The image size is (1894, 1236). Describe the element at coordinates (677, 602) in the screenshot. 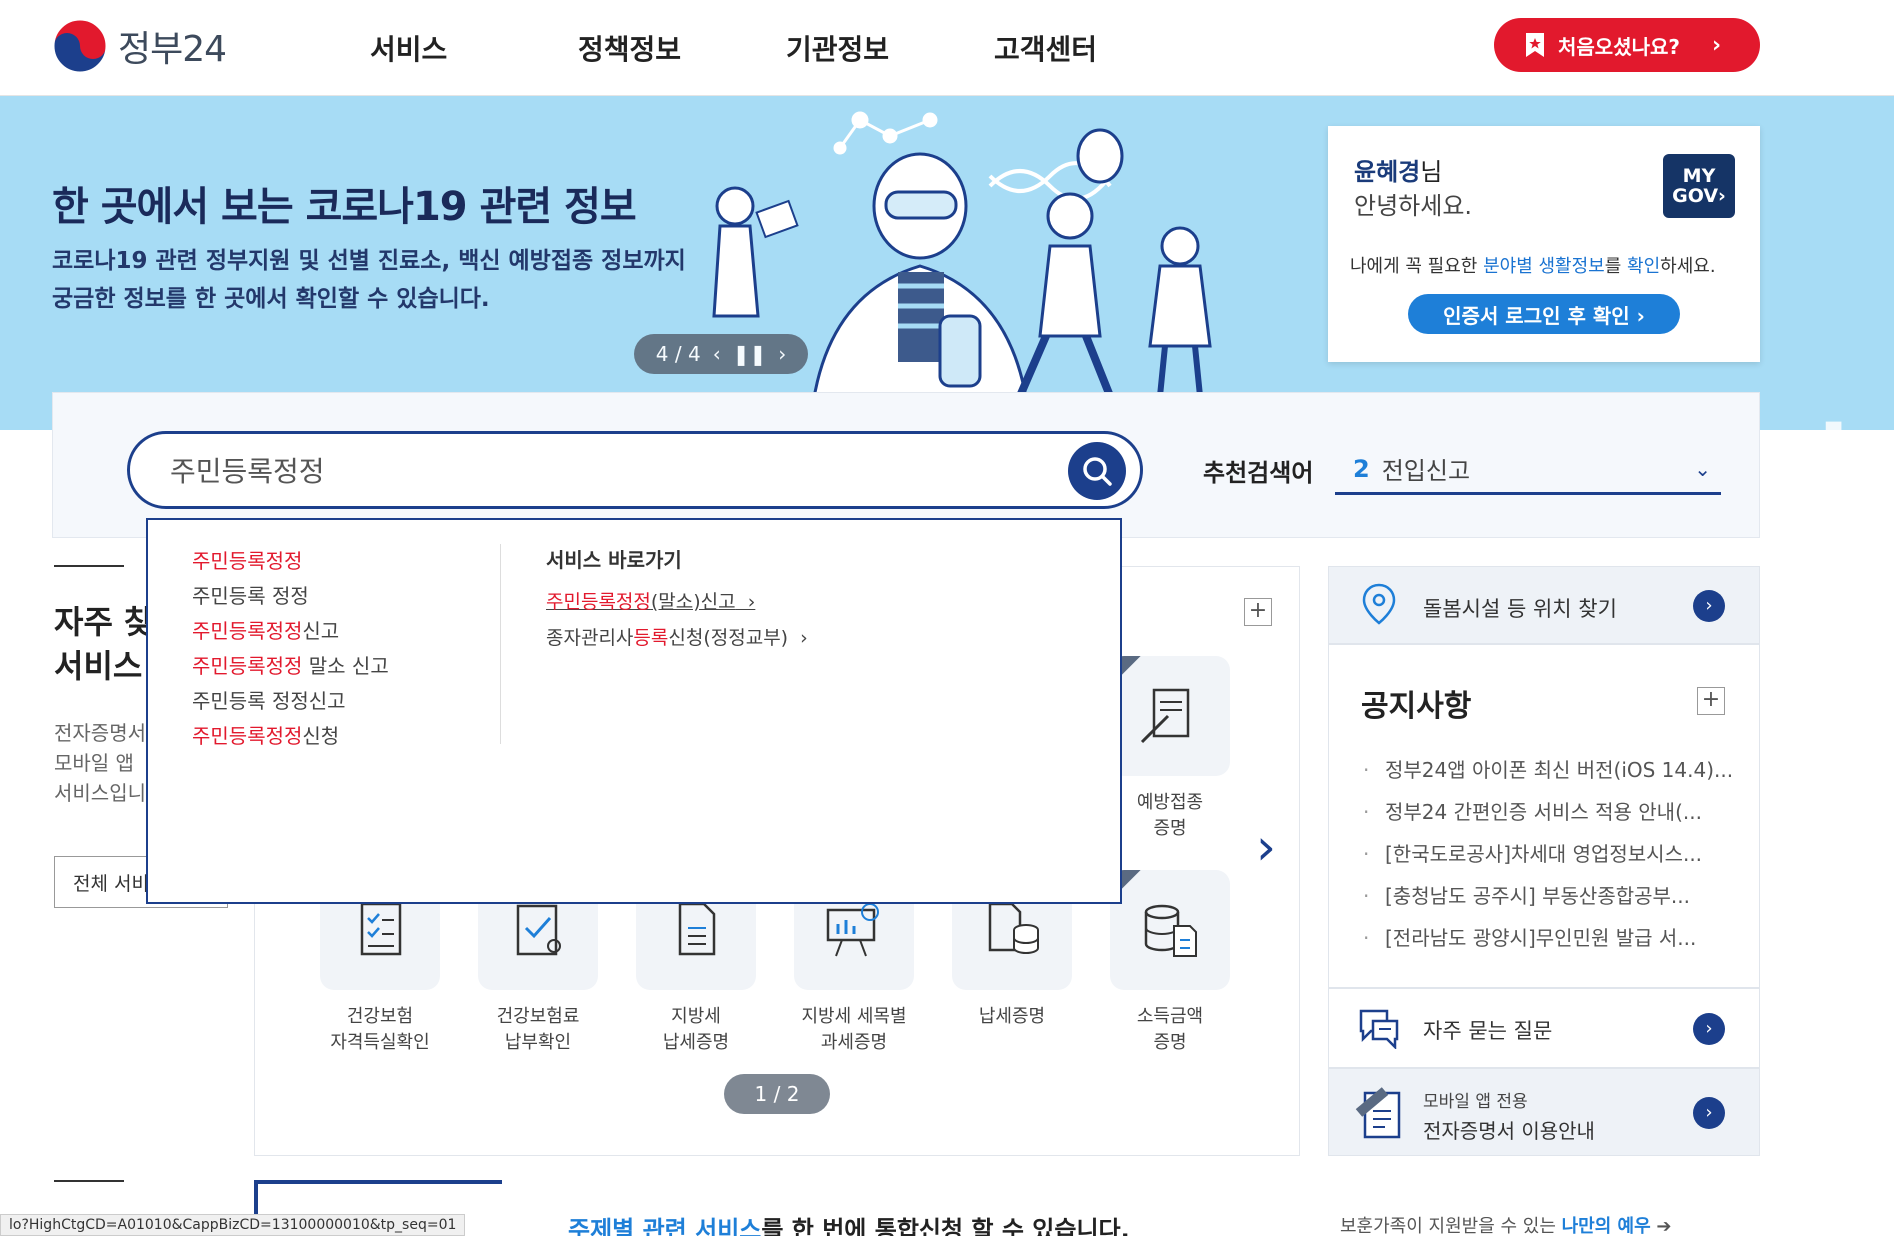

I see `shortcut-link: 주민등록정정(말소)신고 ›` at that location.